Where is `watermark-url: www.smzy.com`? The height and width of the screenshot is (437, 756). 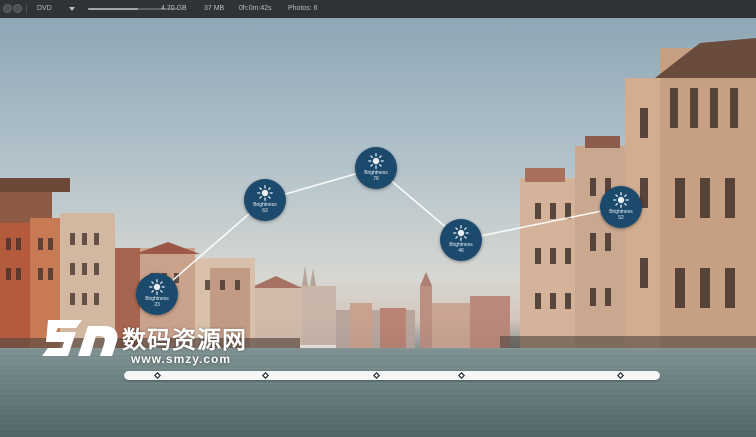
watermark-url: www.smzy.com is located at coordinates (181, 359).